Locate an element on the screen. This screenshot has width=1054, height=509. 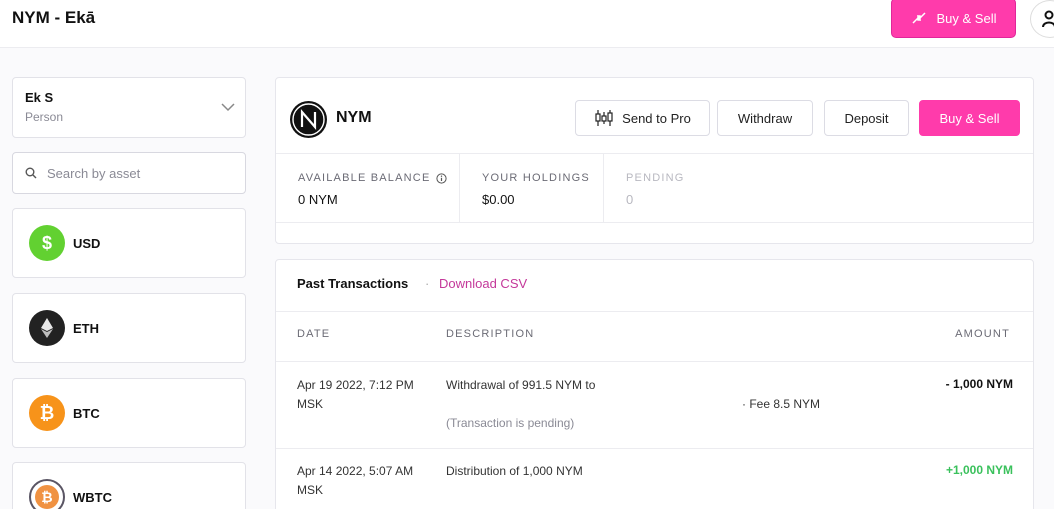
transactions-title: Past Transactions is located at coordinates (353, 283).